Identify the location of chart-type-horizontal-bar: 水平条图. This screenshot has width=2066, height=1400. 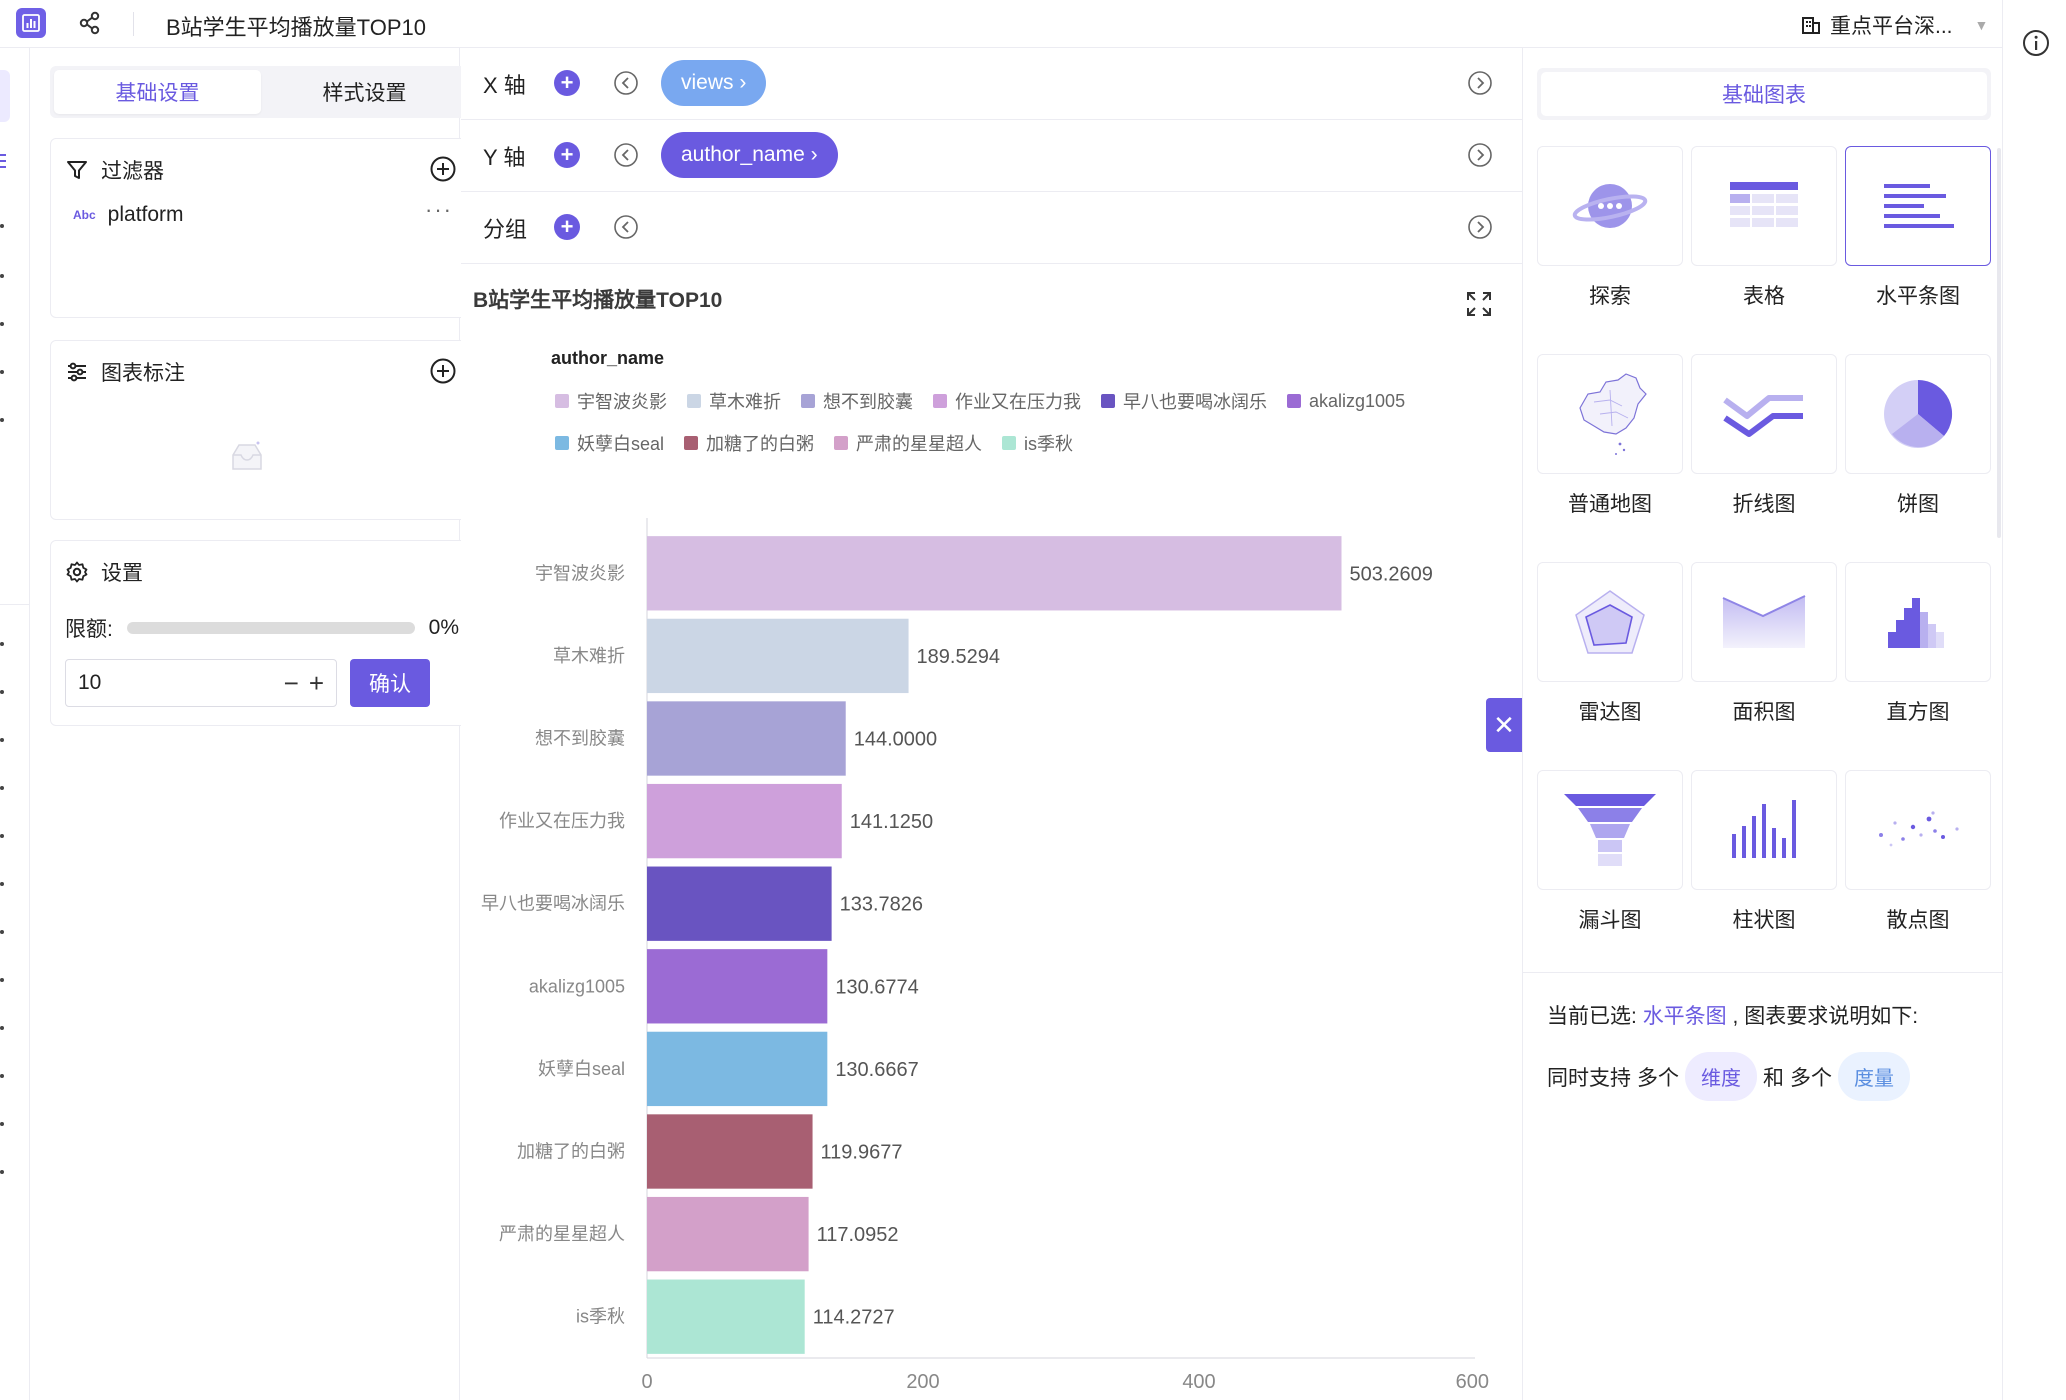
(1918, 249).